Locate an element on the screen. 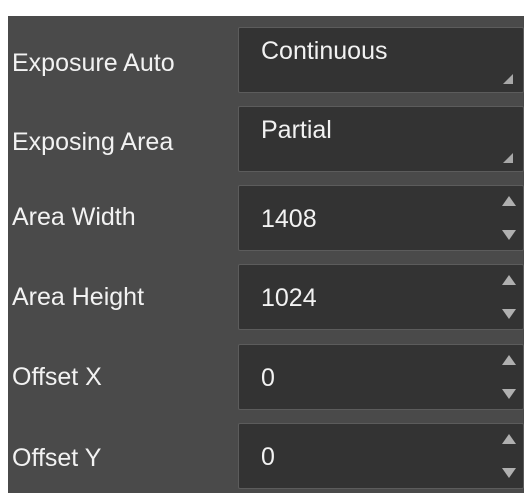 This screenshot has width=524, height=493. area-width-spinbox: 1408 is located at coordinates (381, 218).